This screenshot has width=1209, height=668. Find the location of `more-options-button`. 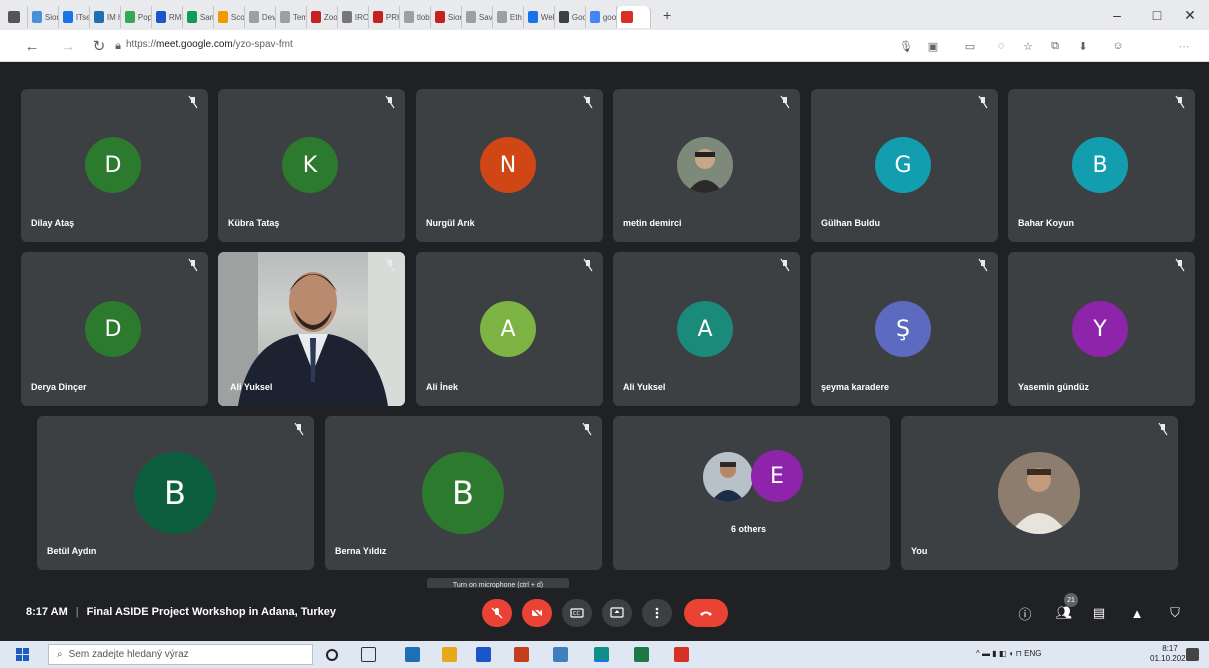

more-options-button is located at coordinates (657, 613).